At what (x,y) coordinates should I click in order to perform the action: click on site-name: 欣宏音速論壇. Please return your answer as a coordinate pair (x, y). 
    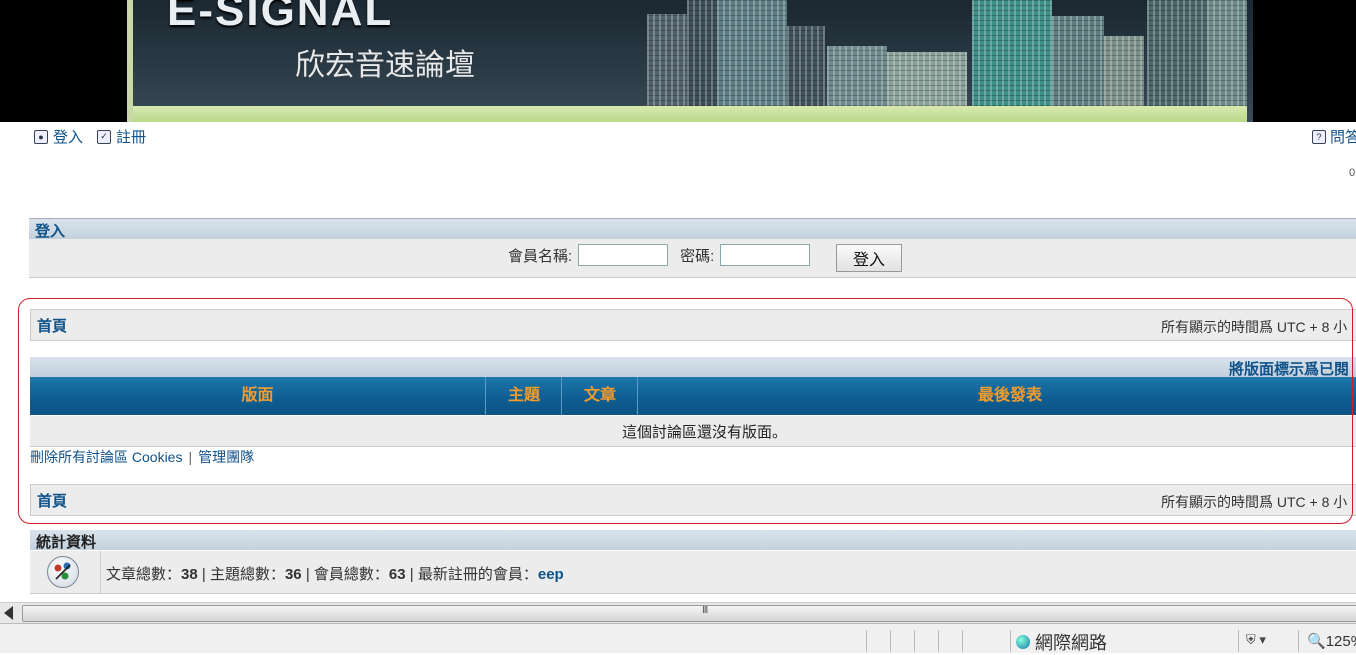
    Looking at the image, I should click on (385, 65).